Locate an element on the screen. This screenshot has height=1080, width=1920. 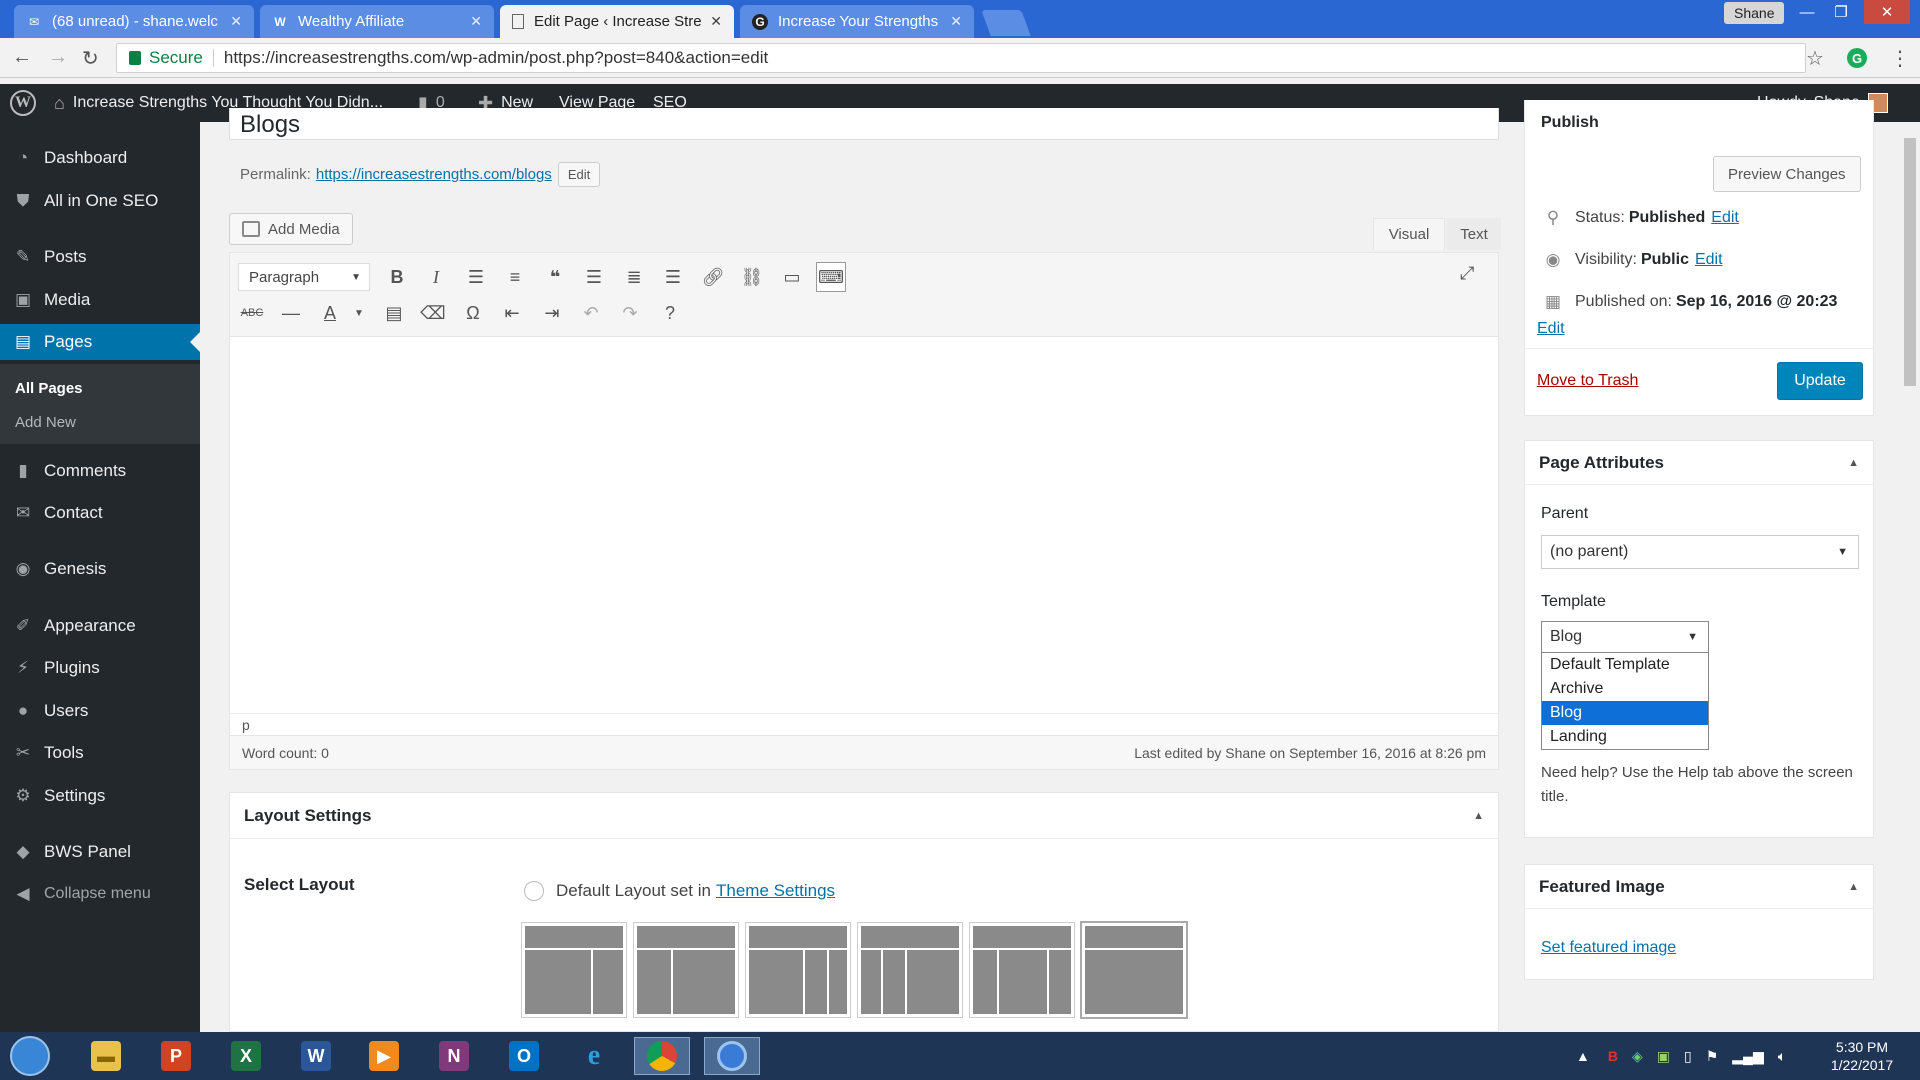
layout-settings-header: Layout Settings ▲ is located at coordinates (864, 816).